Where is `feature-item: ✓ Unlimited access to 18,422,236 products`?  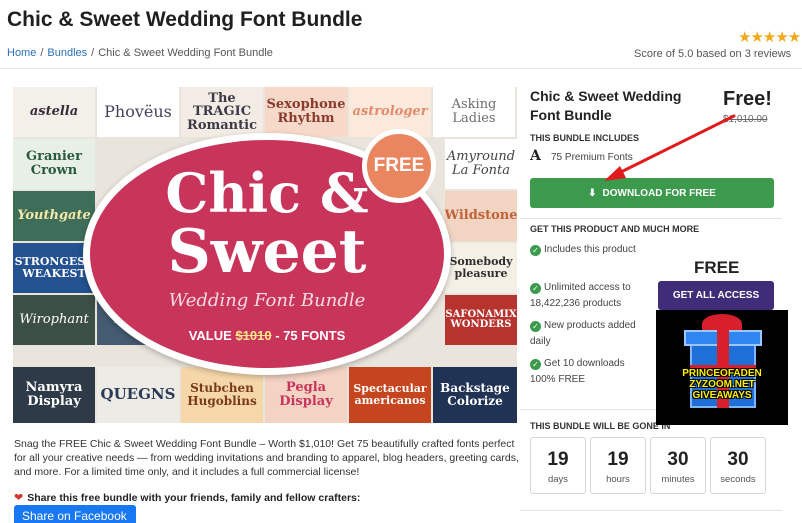
feature-item: ✓ Unlimited access to 18,422,236 products is located at coordinates (589, 296).